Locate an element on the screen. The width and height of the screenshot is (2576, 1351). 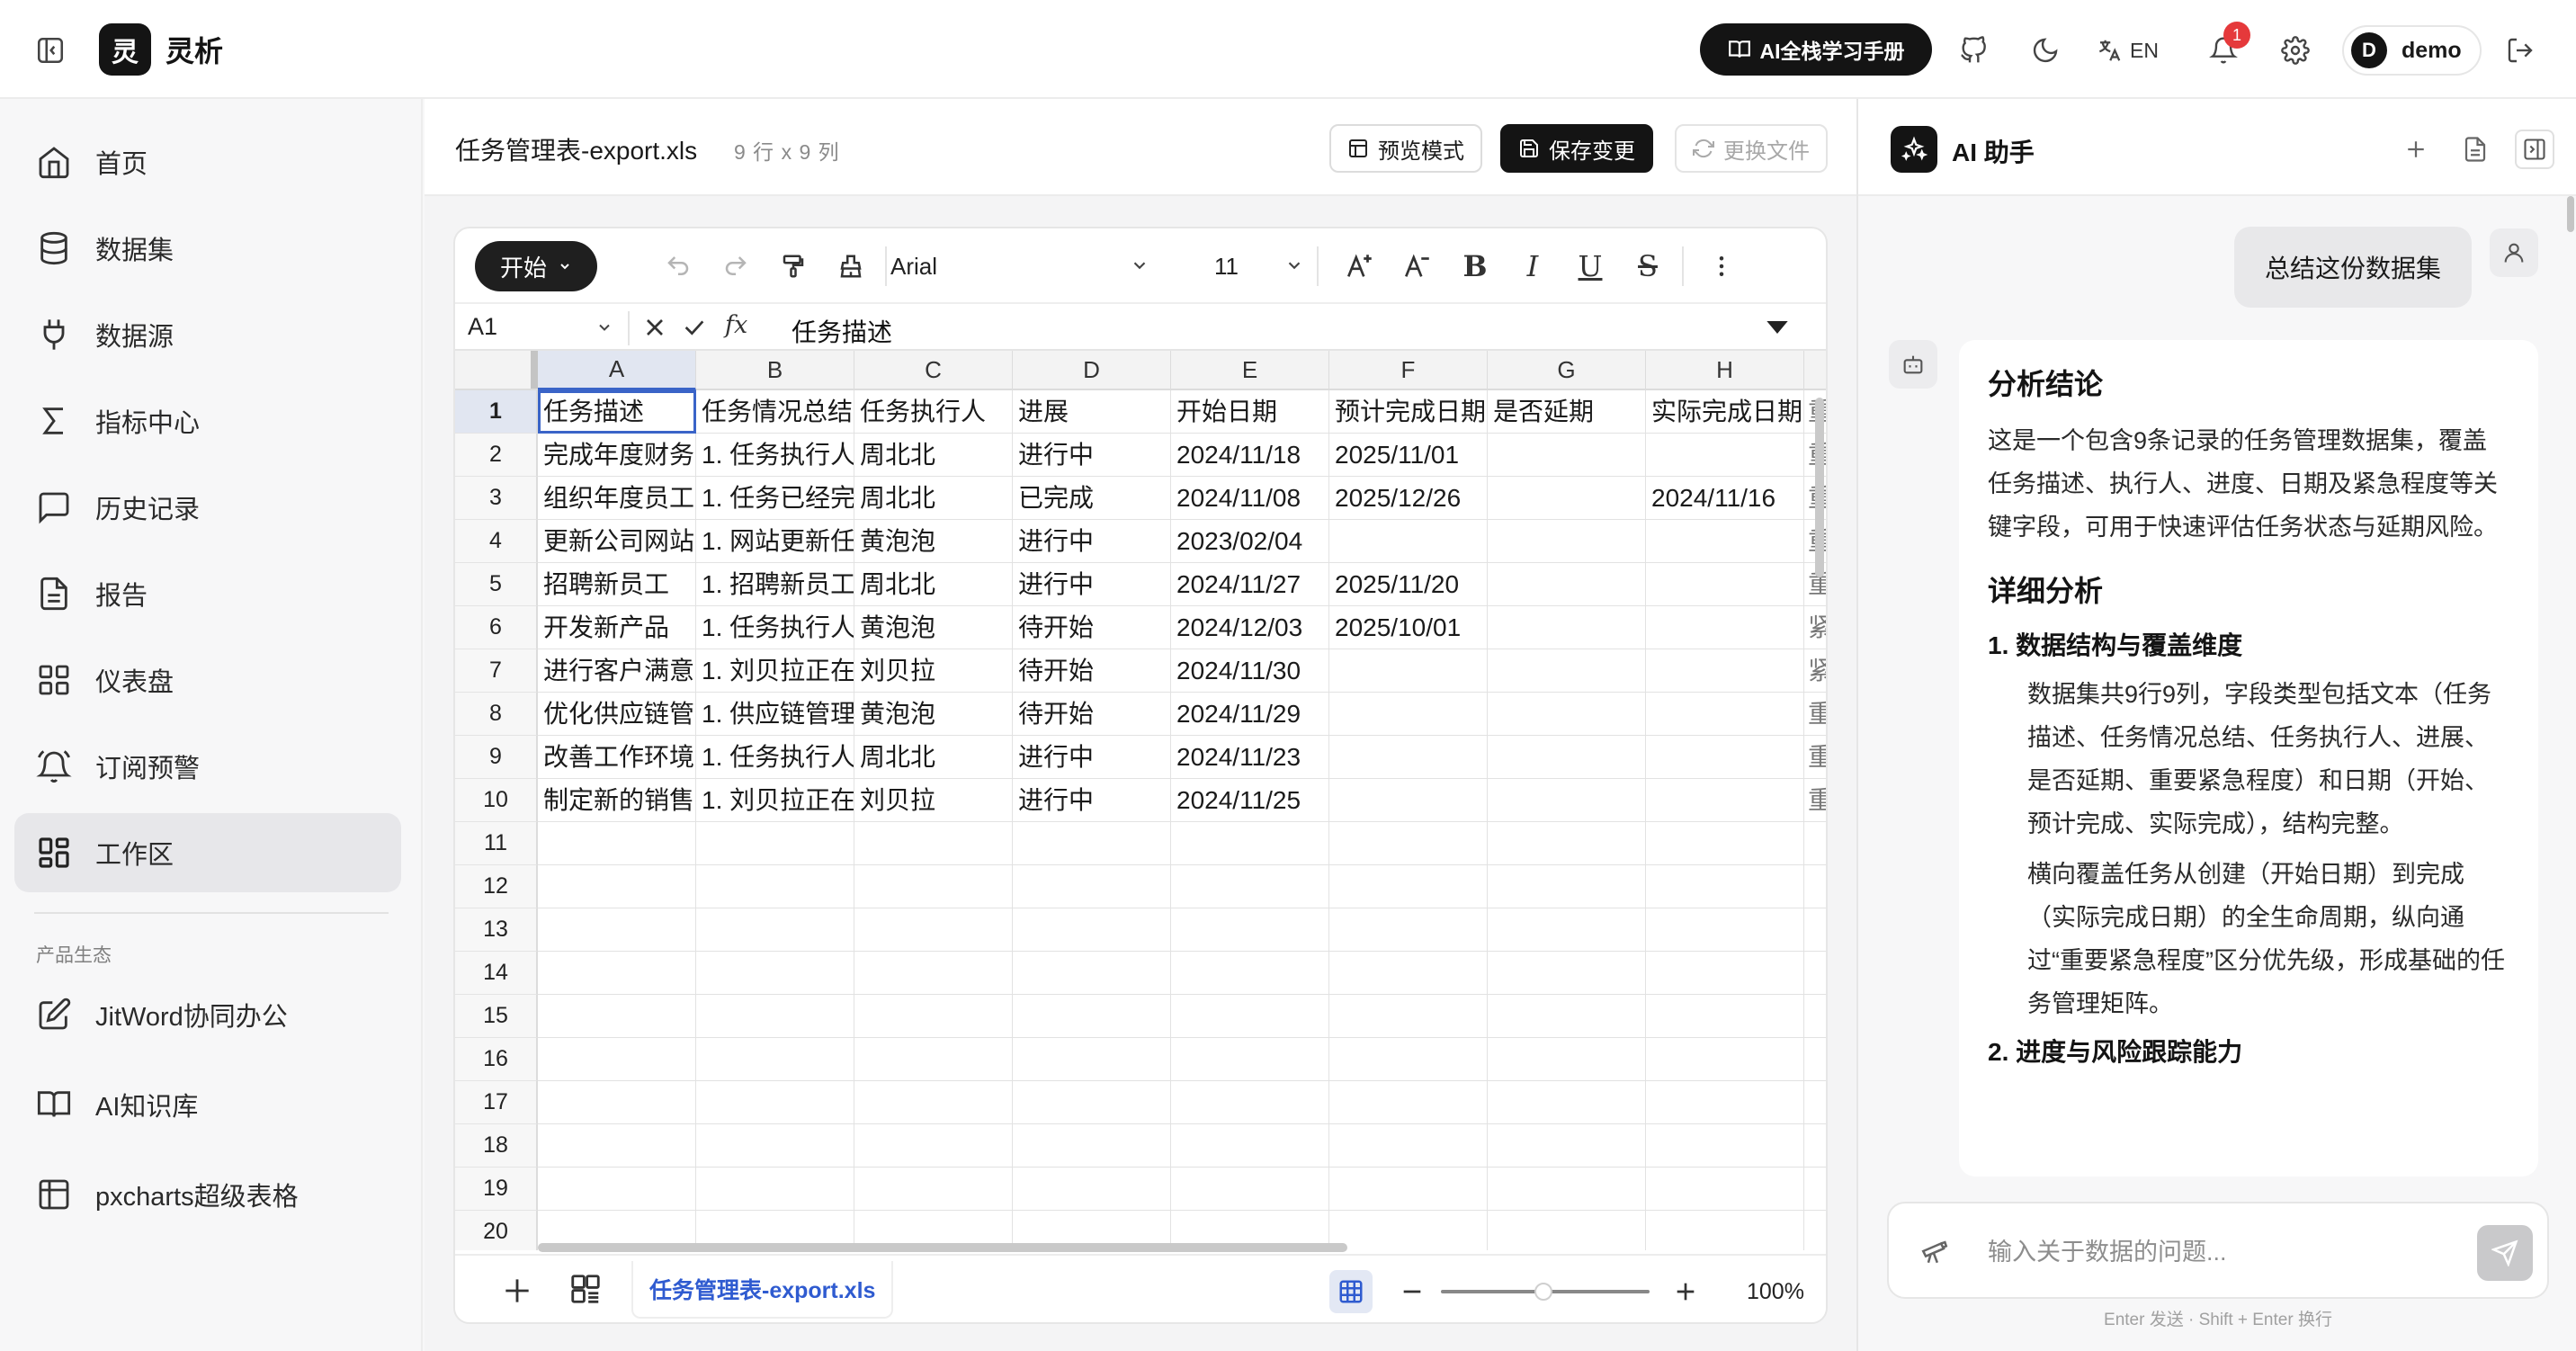
grid-cell: 改善工作环境 is located at coordinates (617, 757).